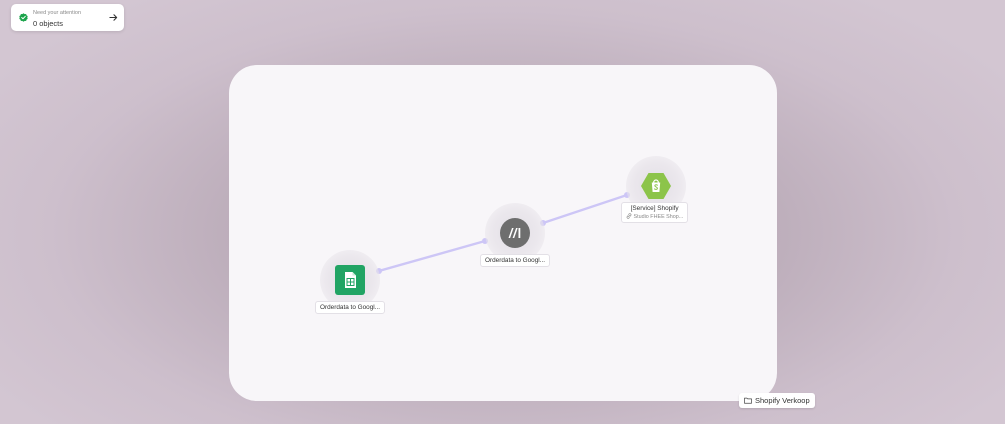 This screenshot has height=424, width=1005. I want to click on folder-icon, so click(748, 400).